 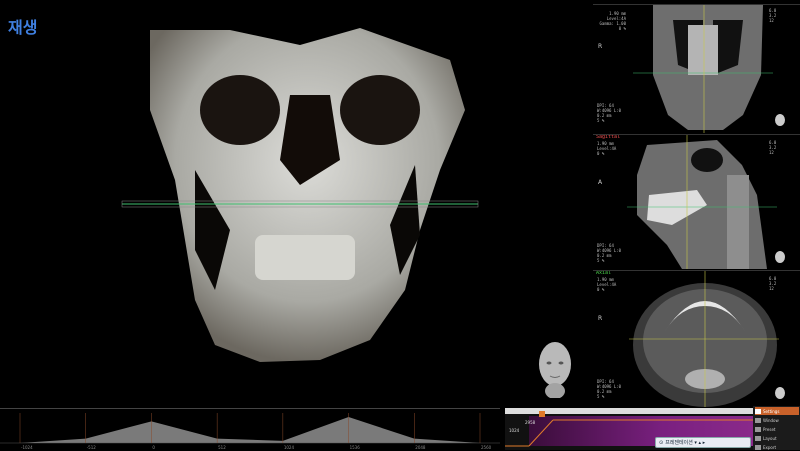 I want to click on histogram-tick-label: 512, so click(x=222, y=447).